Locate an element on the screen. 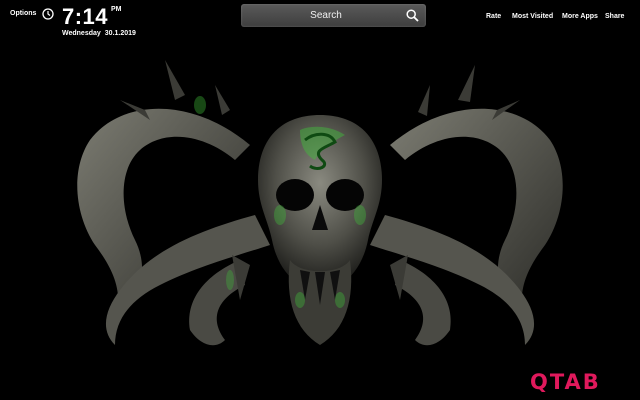  most-visited-link: Most Visited is located at coordinates (532, 16).